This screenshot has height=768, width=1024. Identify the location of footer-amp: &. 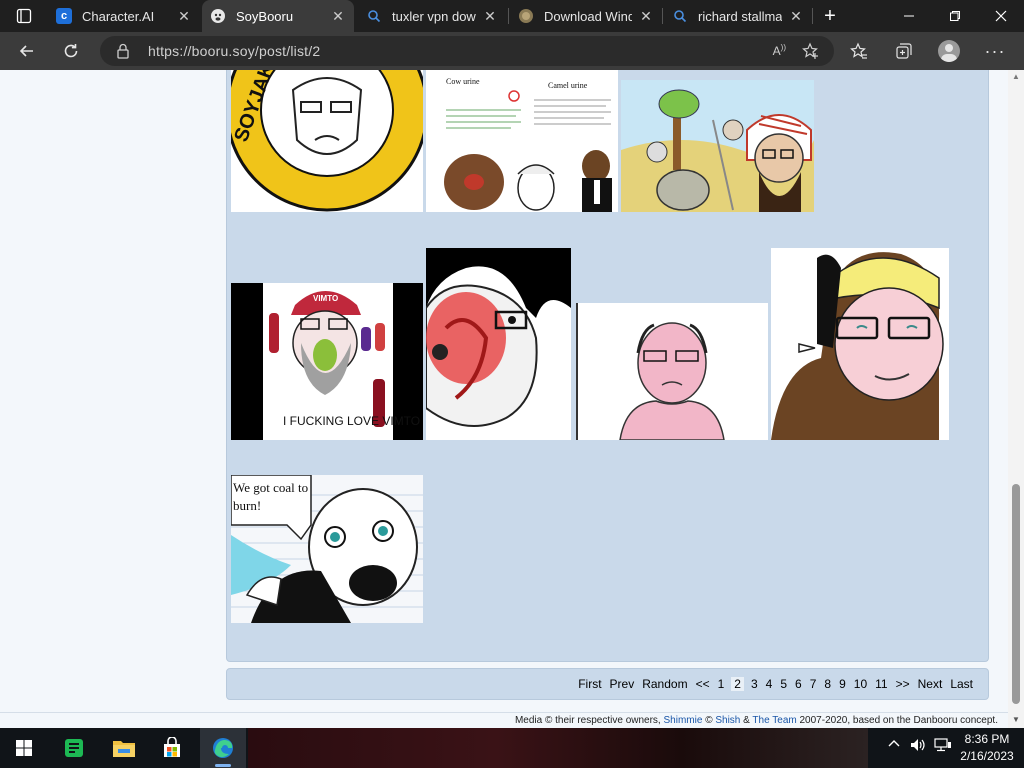
(746, 720).